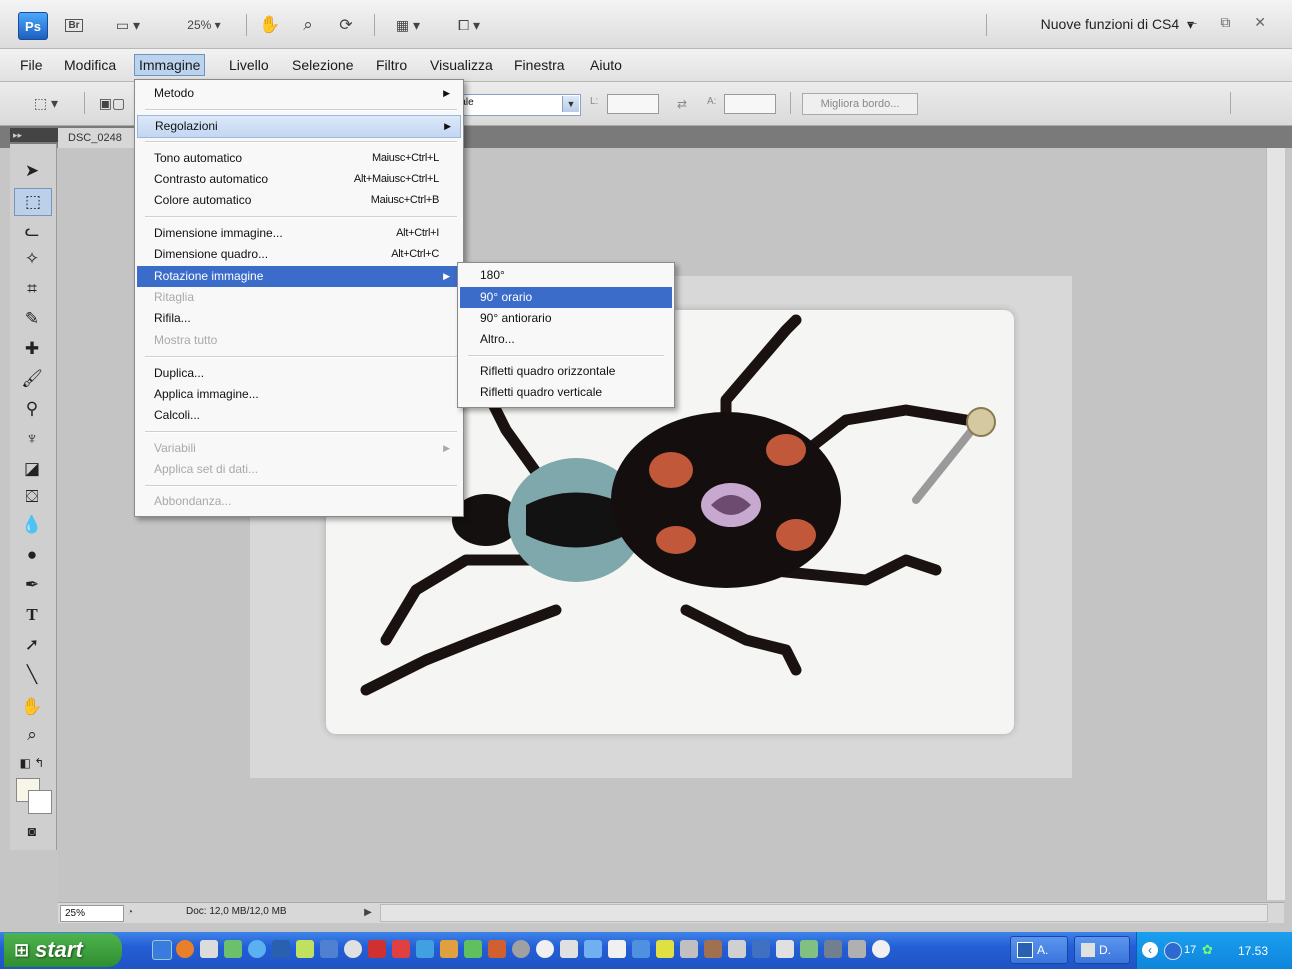 This screenshot has width=1292, height=969. What do you see at coordinates (566, 318) in the screenshot?
I see `menu-item-rotate-90-ccw: 90° antiorario` at bounding box center [566, 318].